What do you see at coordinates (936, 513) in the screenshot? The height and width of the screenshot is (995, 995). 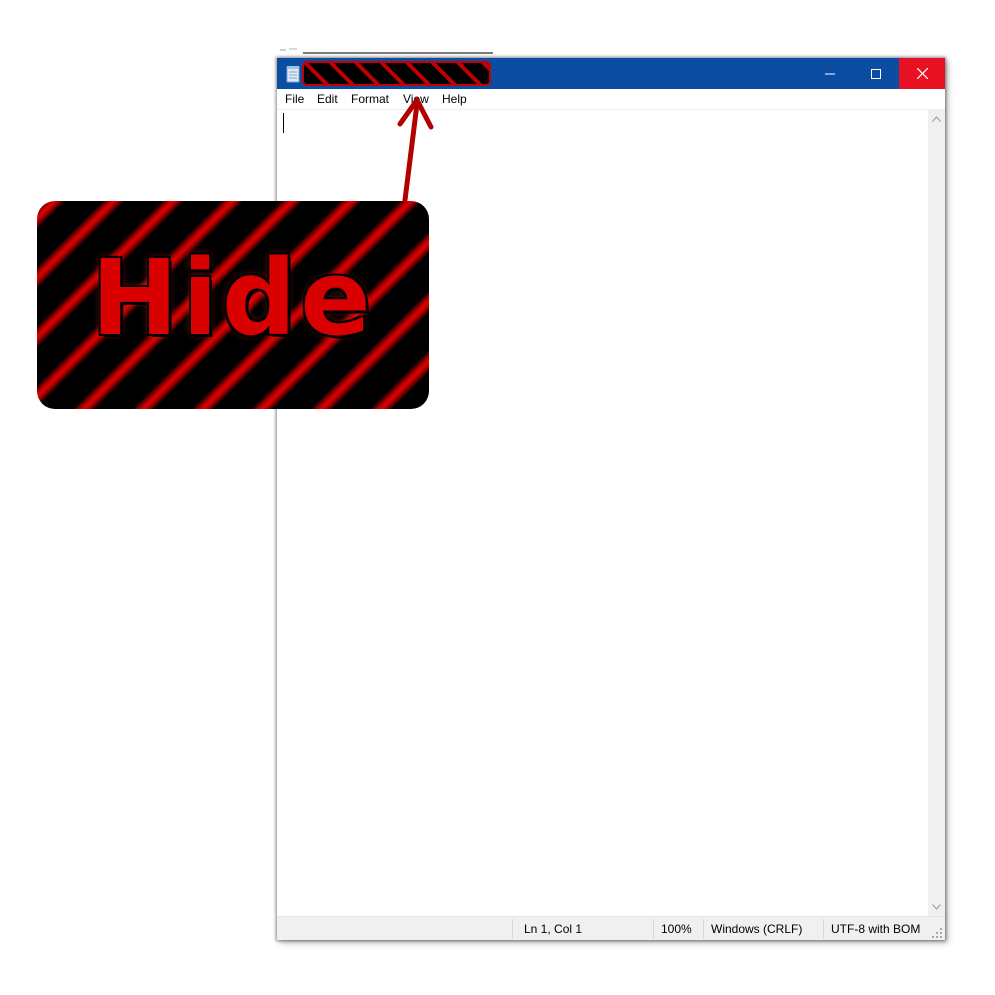 I see `vertical-scrollbar` at bounding box center [936, 513].